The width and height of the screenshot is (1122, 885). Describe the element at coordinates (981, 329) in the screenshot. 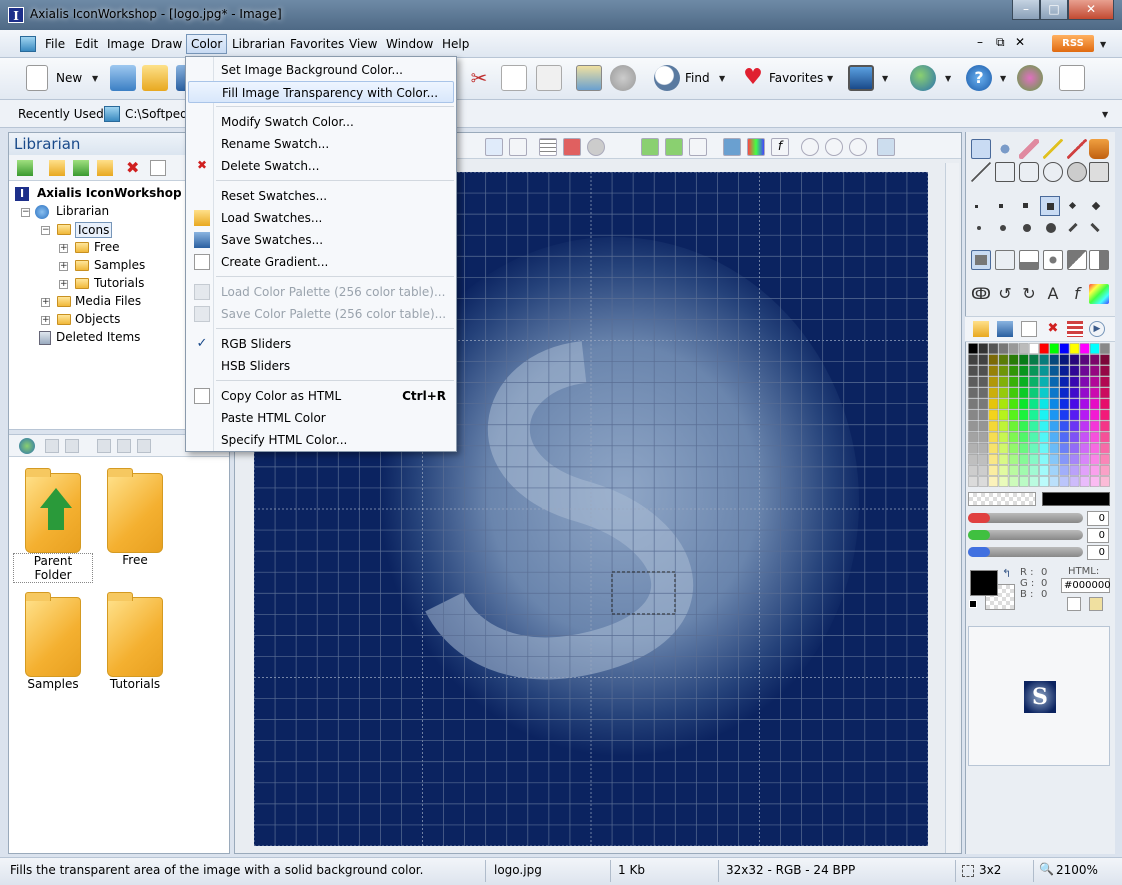

I see `load-swatches-icon` at that location.